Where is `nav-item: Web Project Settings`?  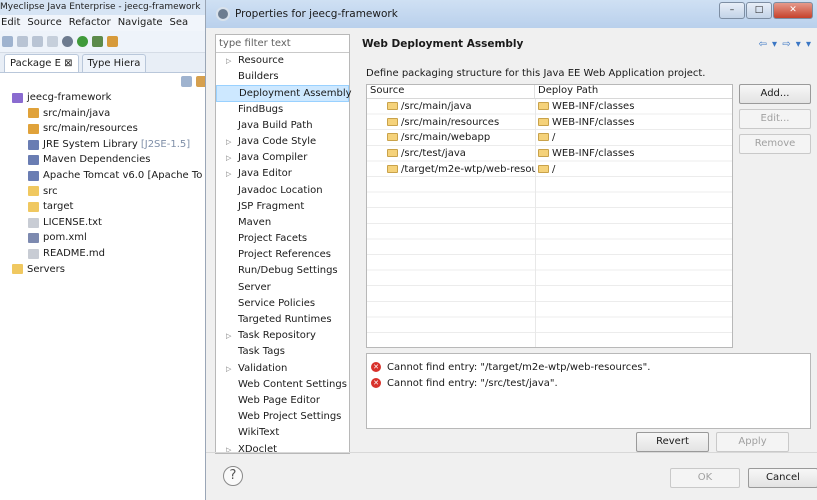 nav-item: Web Project Settings is located at coordinates (282, 417).